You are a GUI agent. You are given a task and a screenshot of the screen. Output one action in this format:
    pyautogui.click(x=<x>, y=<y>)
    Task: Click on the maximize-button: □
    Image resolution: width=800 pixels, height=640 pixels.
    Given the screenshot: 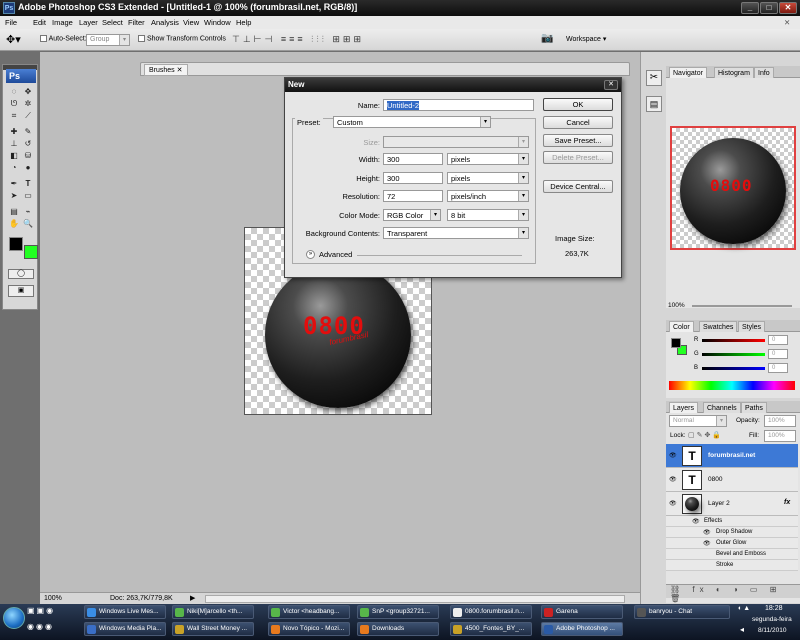 What is the action you would take?
    pyautogui.click(x=769, y=8)
    